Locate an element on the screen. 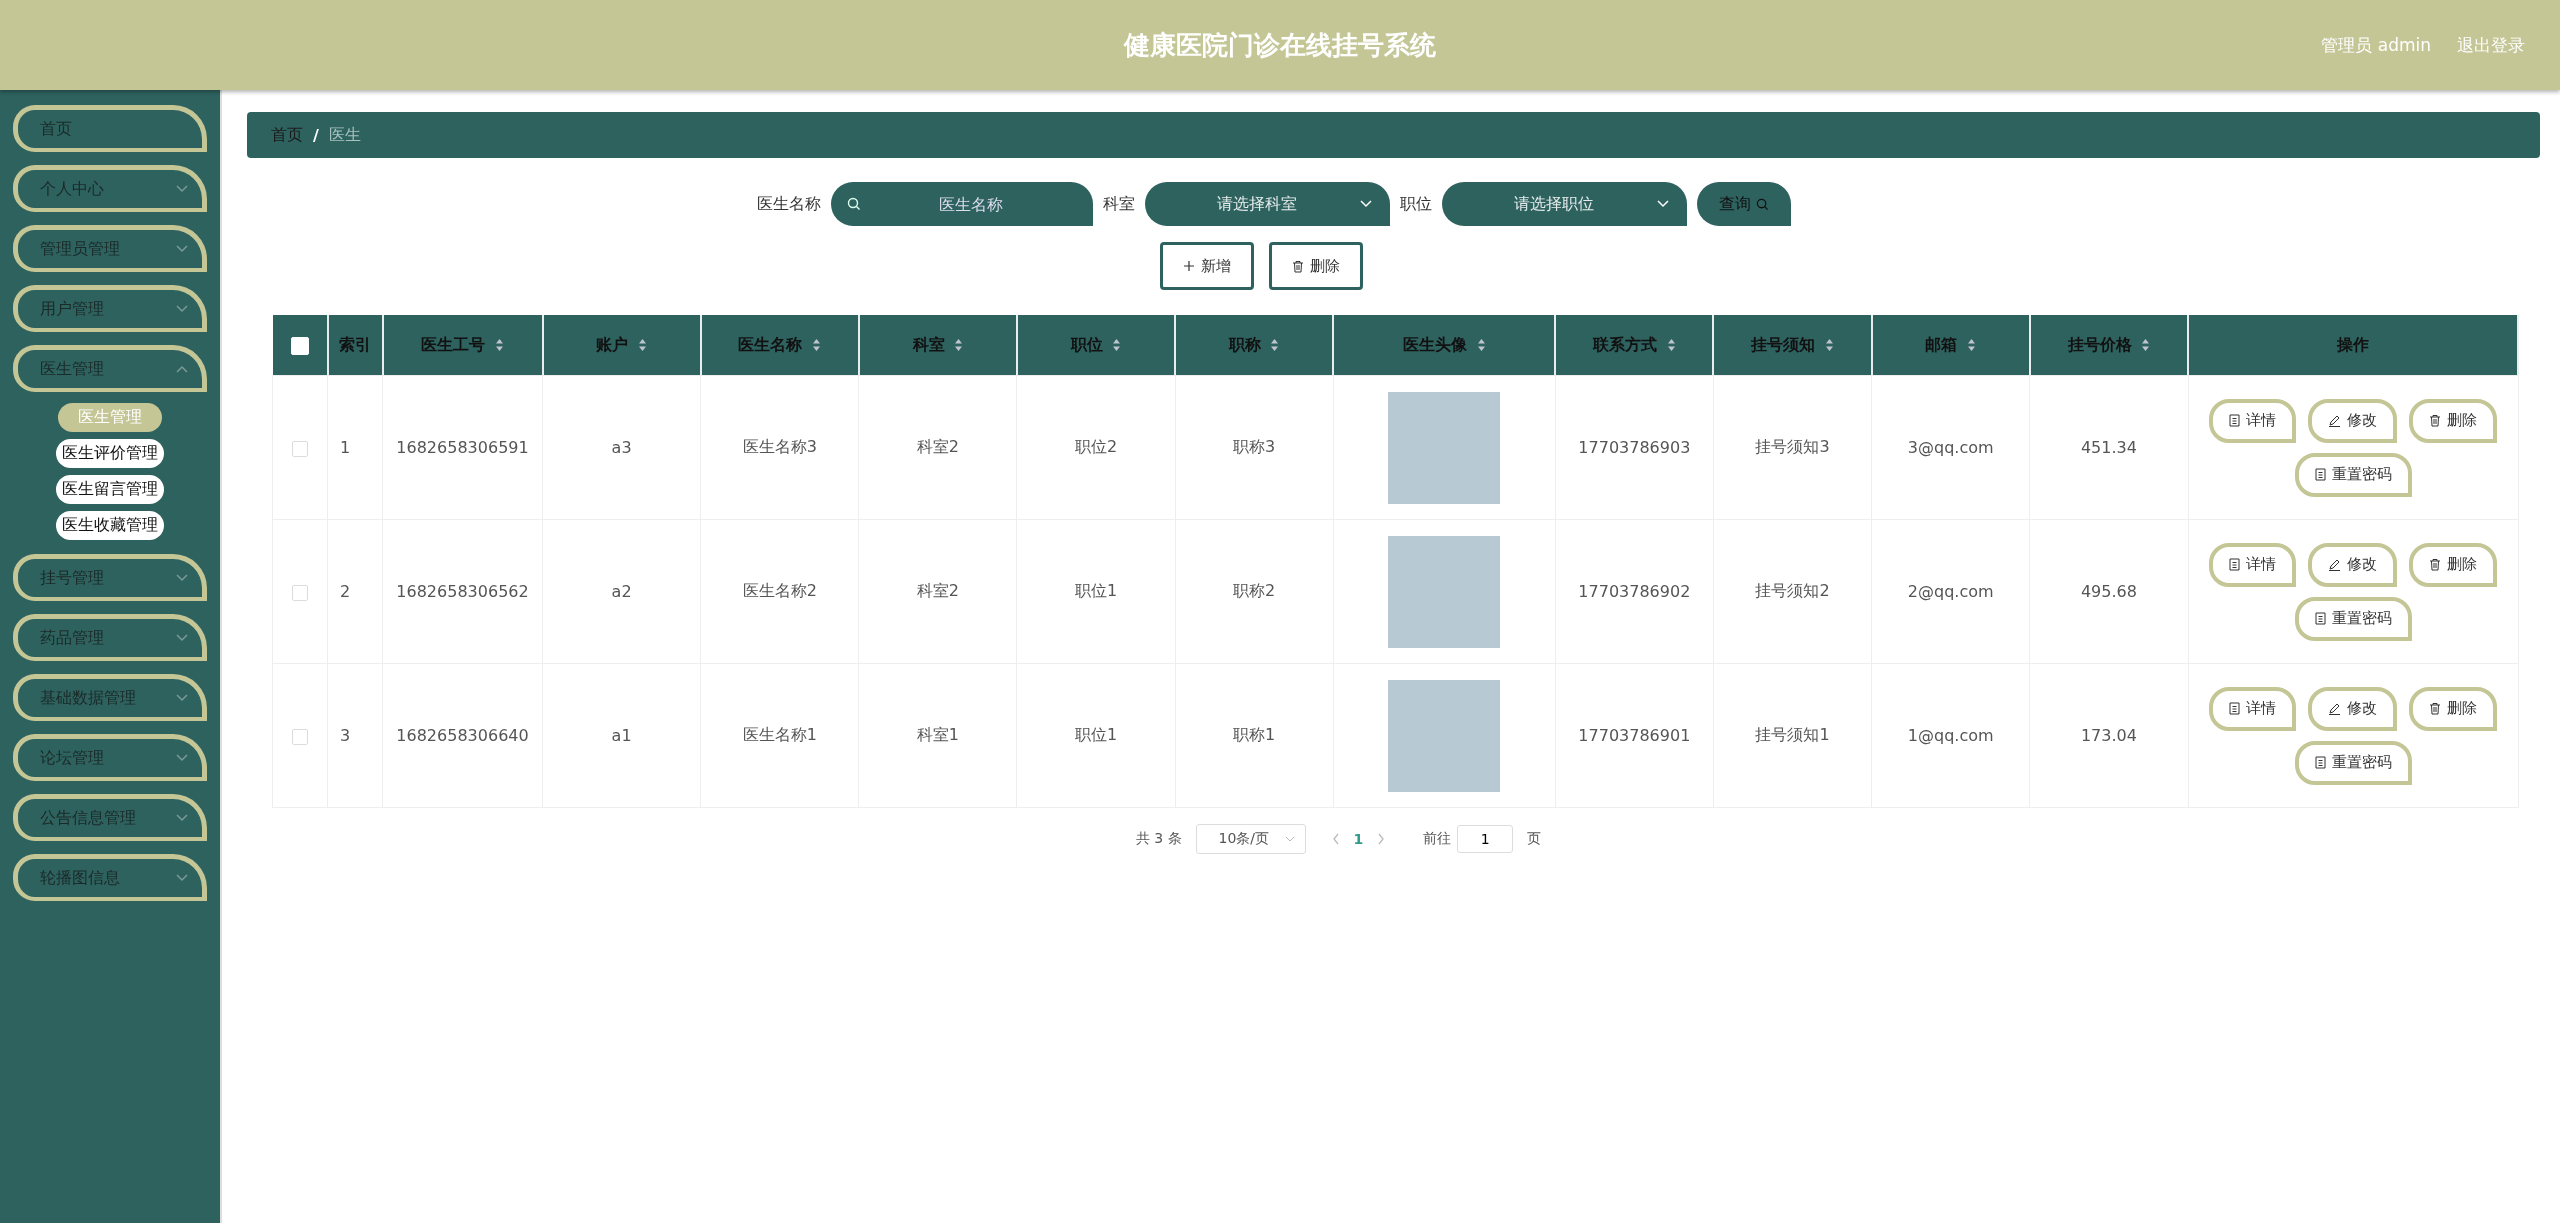 The width and height of the screenshot is (2560, 1223). next-page-icon is located at coordinates (1381, 839).